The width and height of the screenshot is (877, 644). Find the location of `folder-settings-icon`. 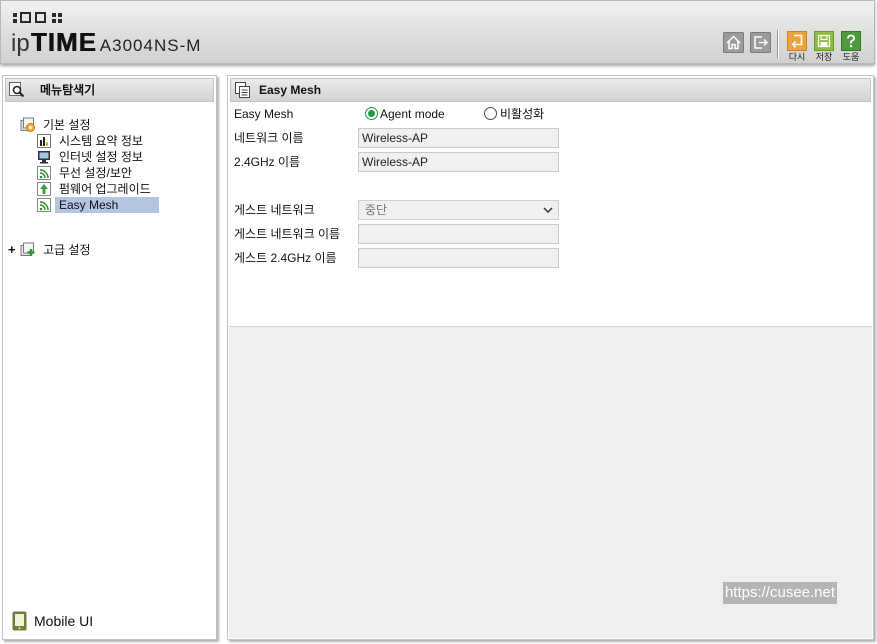

folder-settings-icon is located at coordinates (28, 125).